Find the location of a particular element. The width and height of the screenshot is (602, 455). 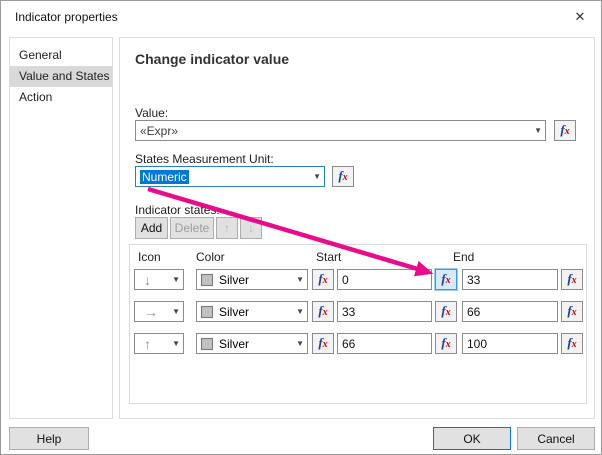

unit-label: States Measurement Unit: is located at coordinates (204, 159).